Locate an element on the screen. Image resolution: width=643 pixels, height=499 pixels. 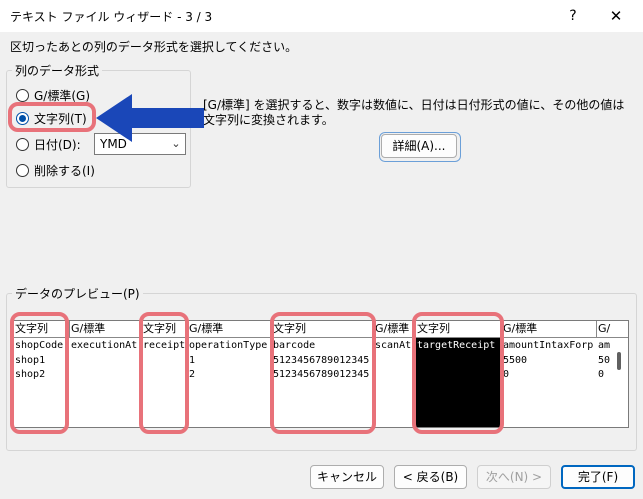
preview-cell: amountIntaxForp is located at coordinates (548, 345).